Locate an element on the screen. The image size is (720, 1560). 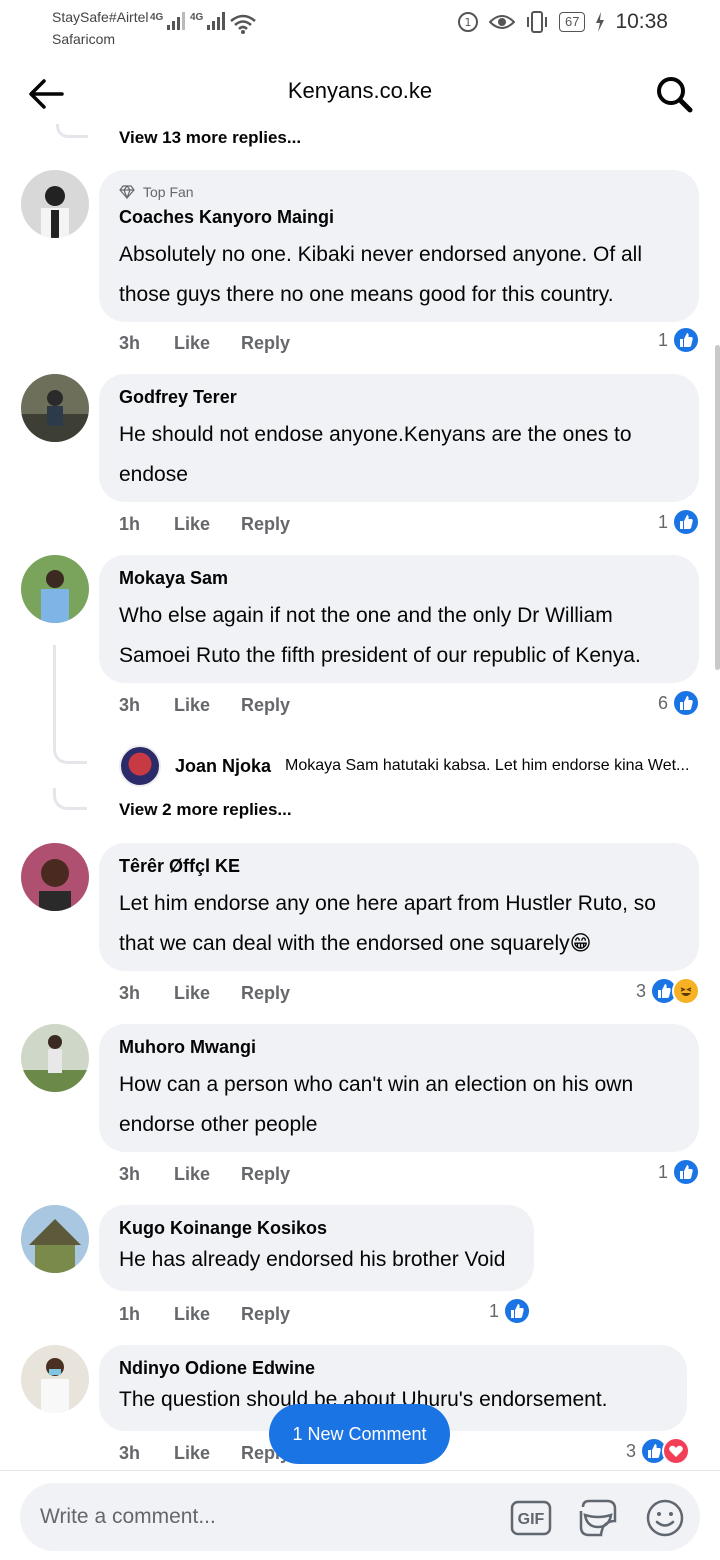
search-icon is located at coordinates (675, 95).